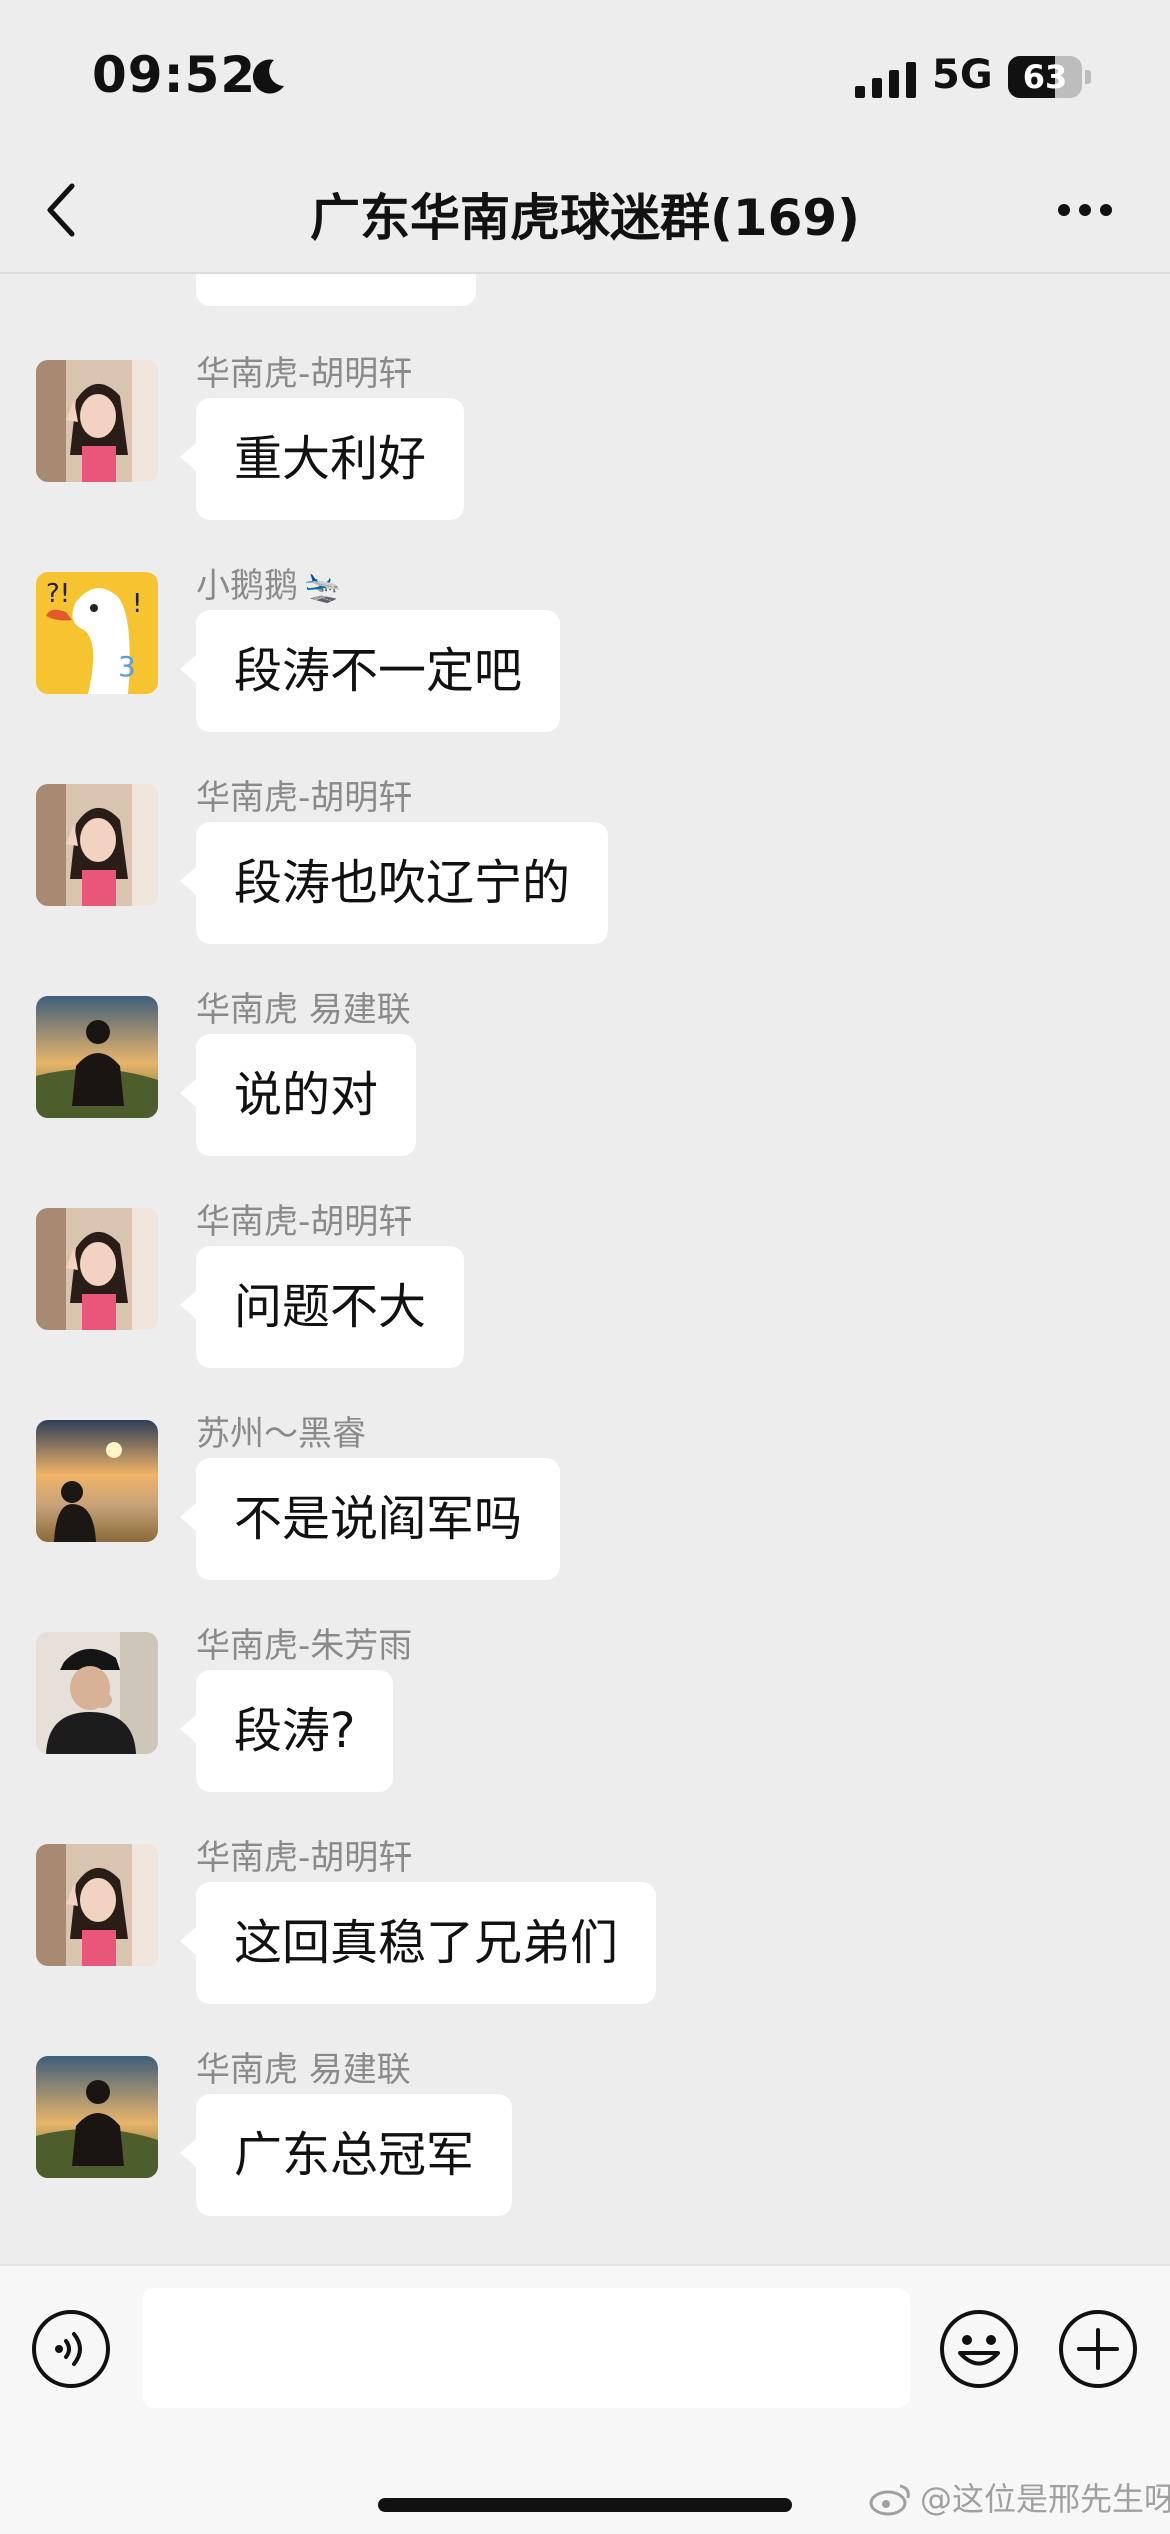 The width and height of the screenshot is (1170, 2534). What do you see at coordinates (323, 587) in the screenshot?
I see `sender-emoji: 🛬` at bounding box center [323, 587].